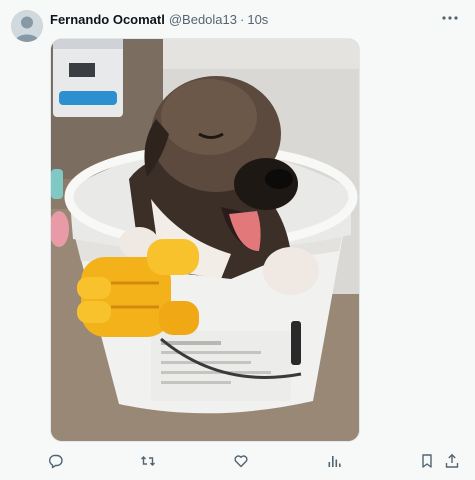 The width and height of the screenshot is (475, 480). I want to click on reply-icon, so click(55, 461).